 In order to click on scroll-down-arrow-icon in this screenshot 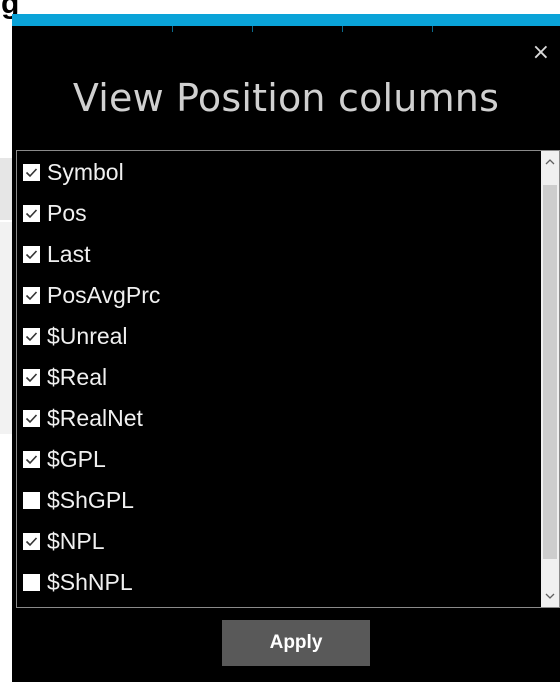, I will do `click(550, 596)`.